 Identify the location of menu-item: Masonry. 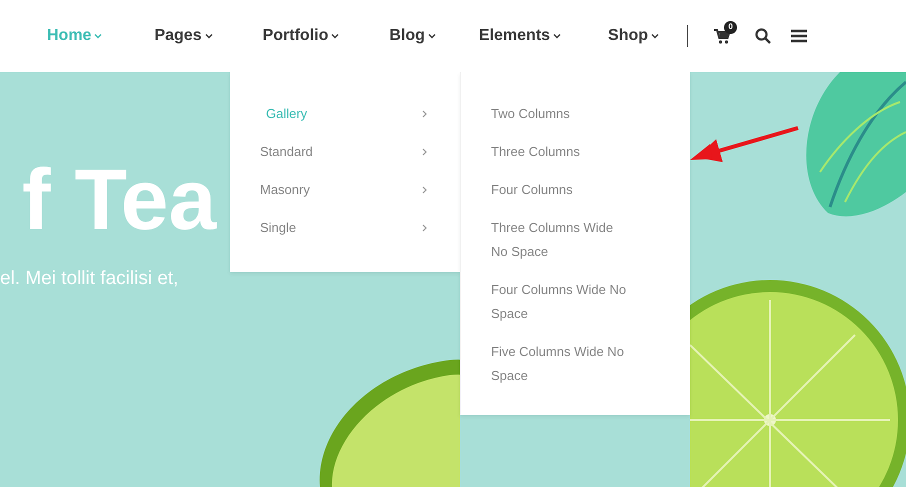
(345, 190).